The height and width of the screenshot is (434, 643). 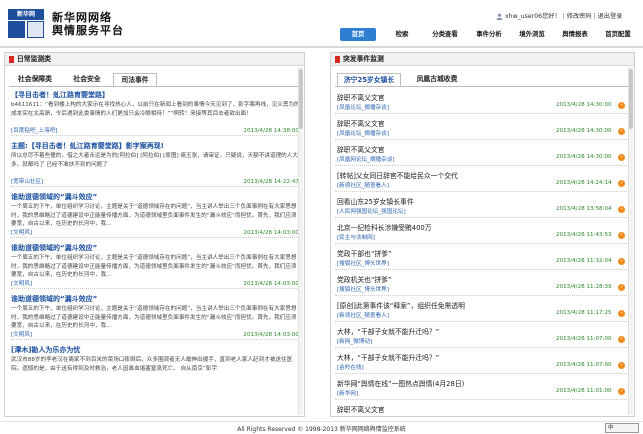 What do you see at coordinates (401, 305) in the screenshot?
I see `event-title-link: [原创]此第事件该“释案”，组织任免需透明` at bounding box center [401, 305].